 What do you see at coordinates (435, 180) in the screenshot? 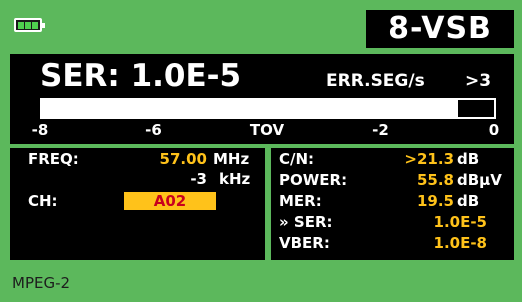
I see `power-value: 55.8` at bounding box center [435, 180].